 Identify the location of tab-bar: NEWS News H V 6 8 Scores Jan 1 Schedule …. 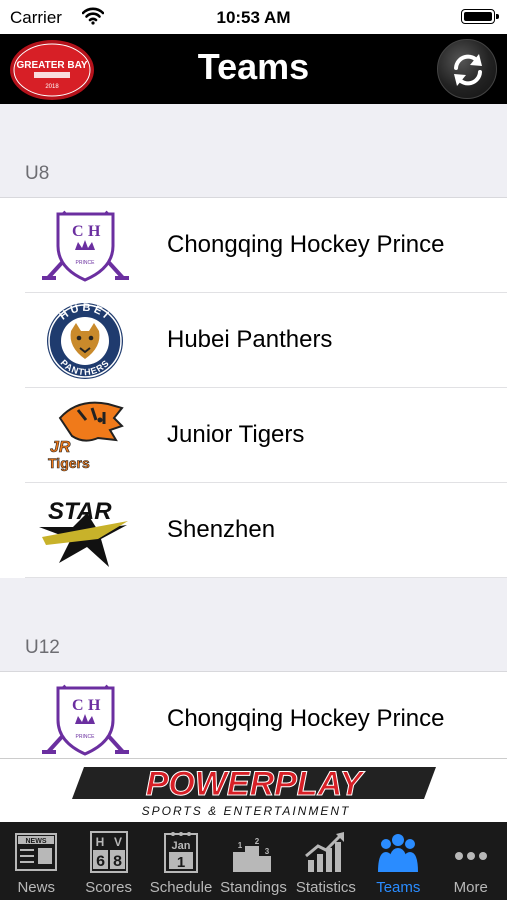
(253, 861).